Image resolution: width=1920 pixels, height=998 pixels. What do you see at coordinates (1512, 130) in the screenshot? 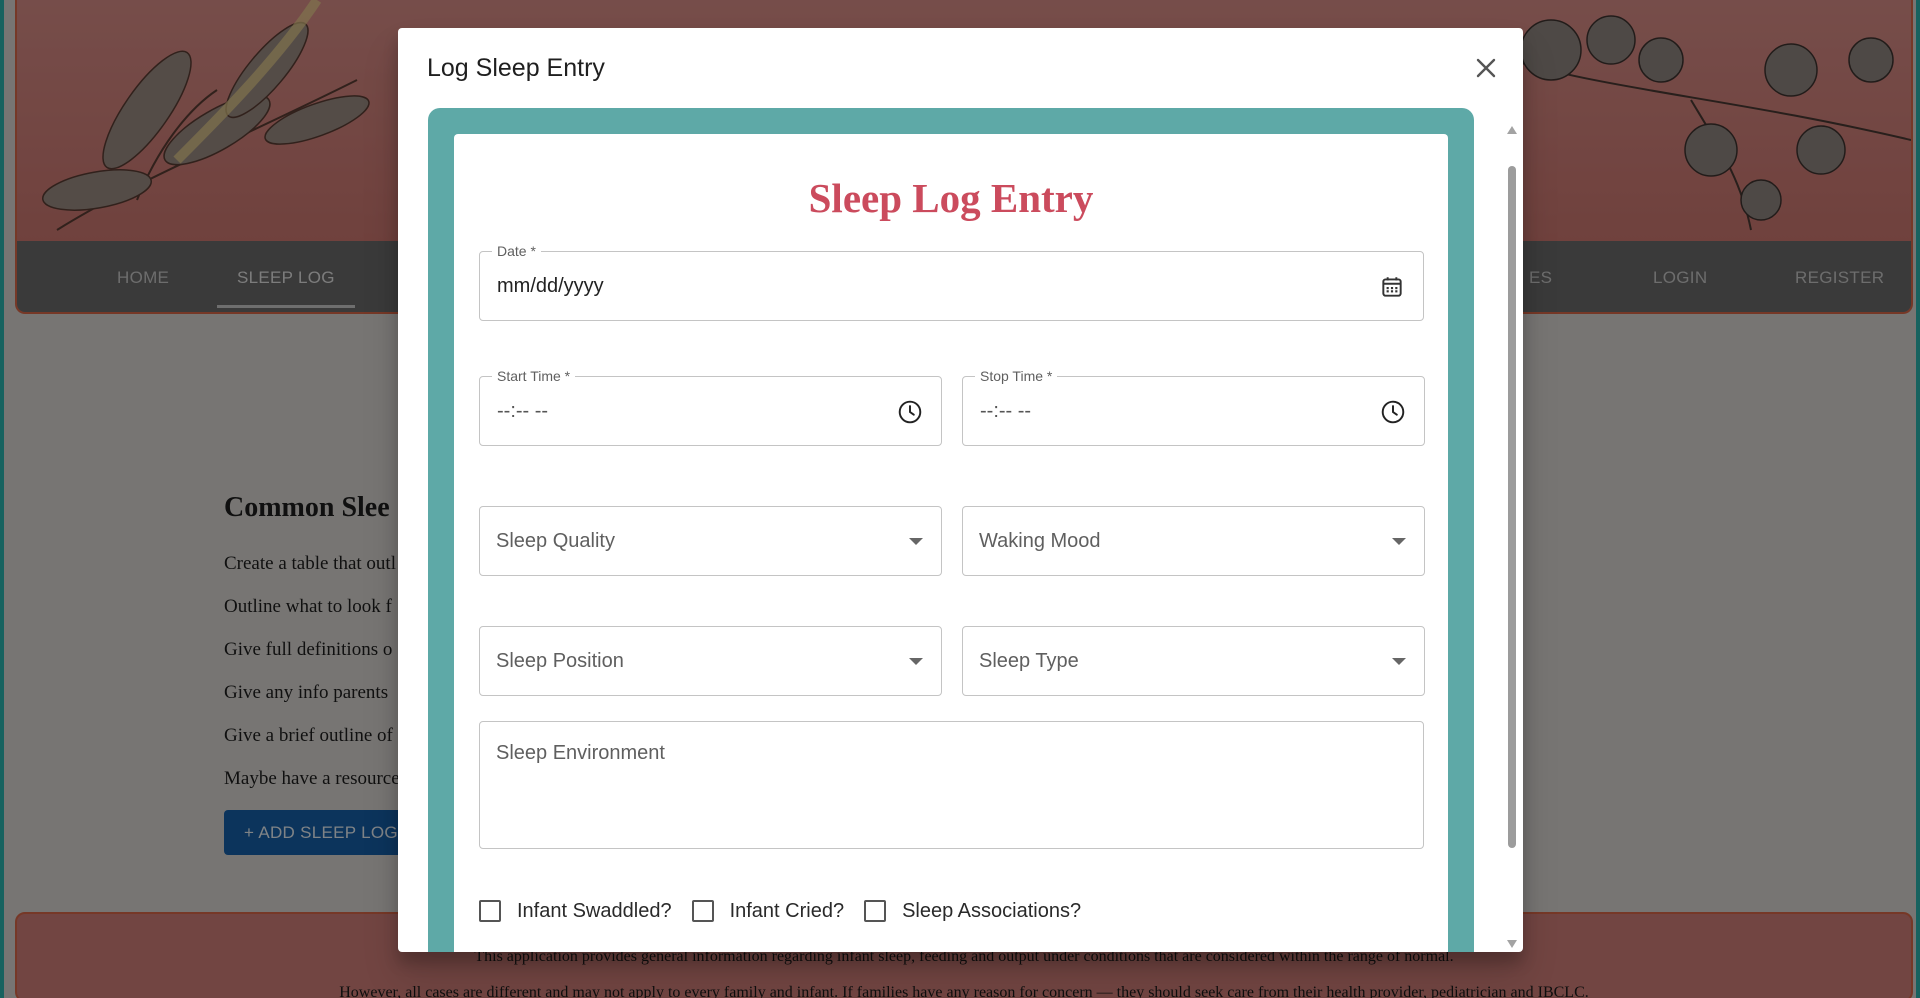
I see `scroll-up-arrow-icon` at bounding box center [1512, 130].